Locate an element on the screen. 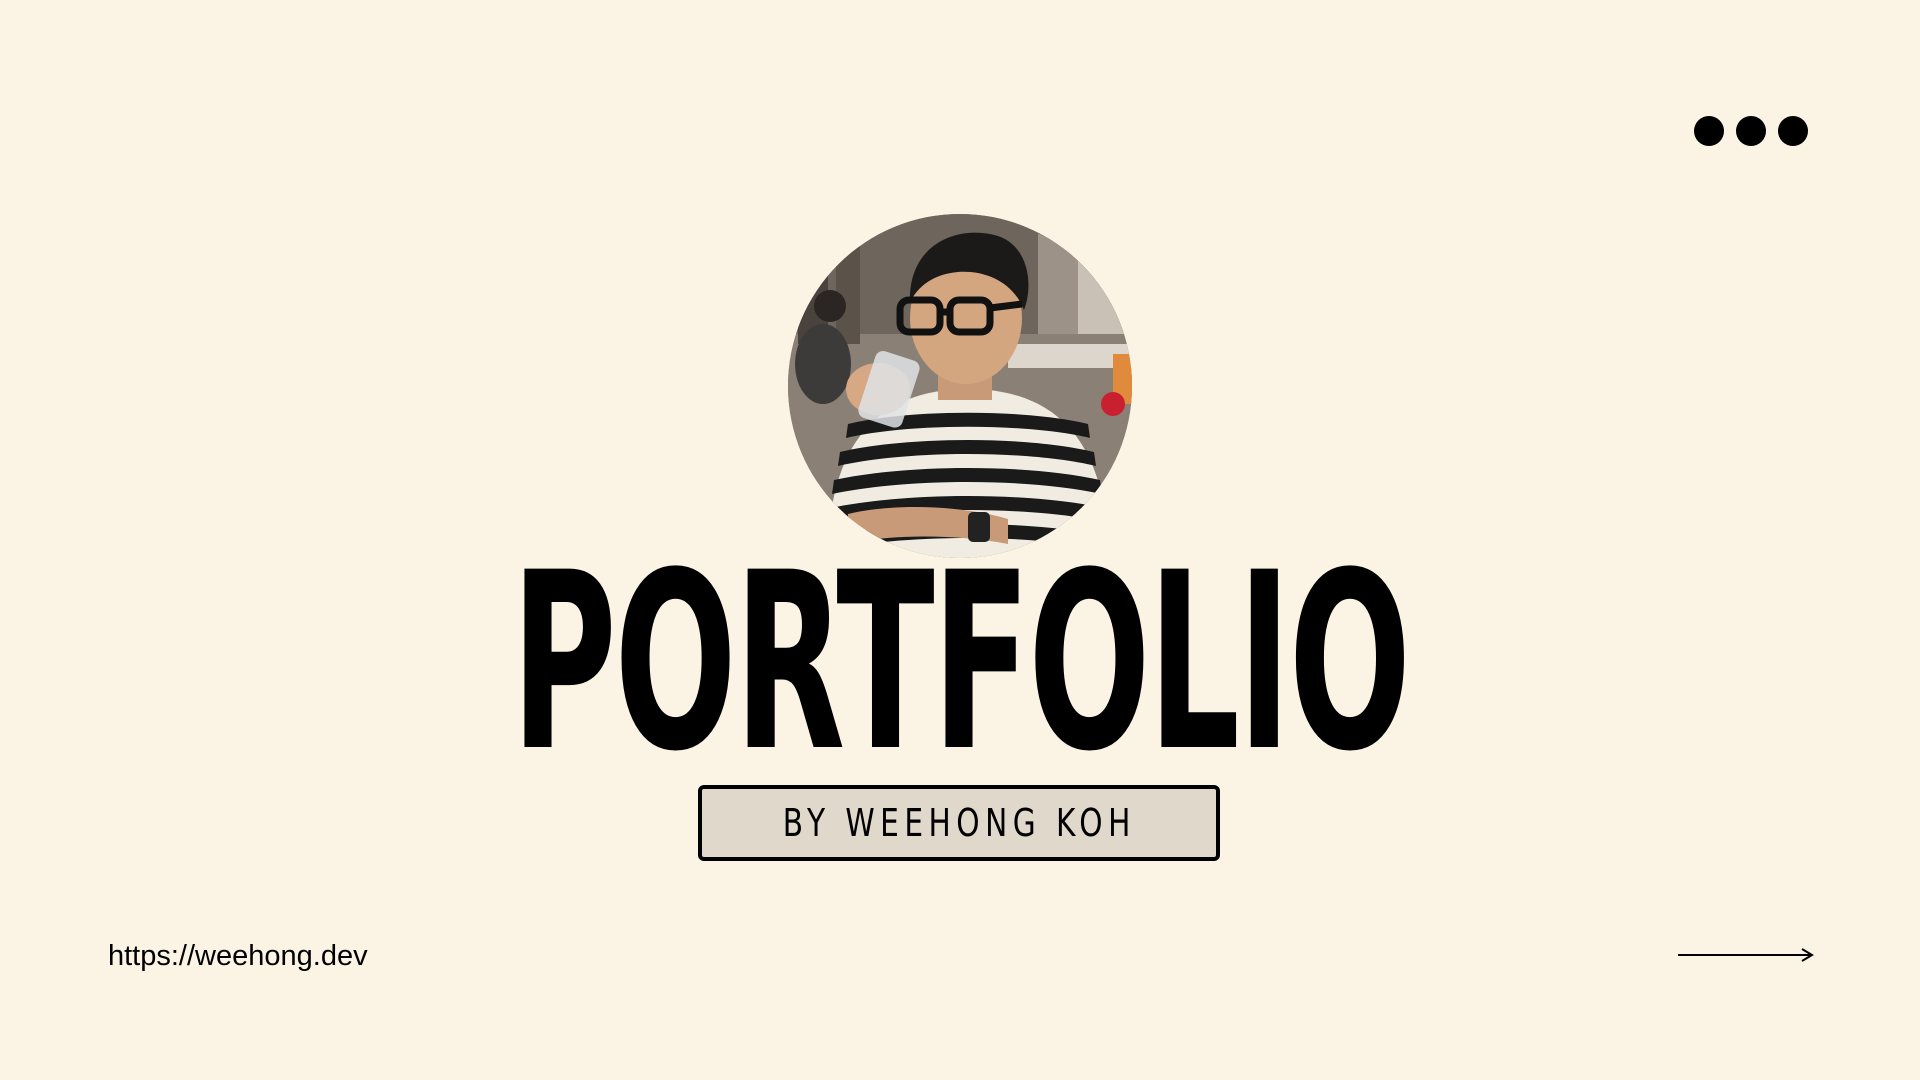 This screenshot has height=1080, width=1920. author-badge: BY WEEHONG KOH is located at coordinates (959, 823).